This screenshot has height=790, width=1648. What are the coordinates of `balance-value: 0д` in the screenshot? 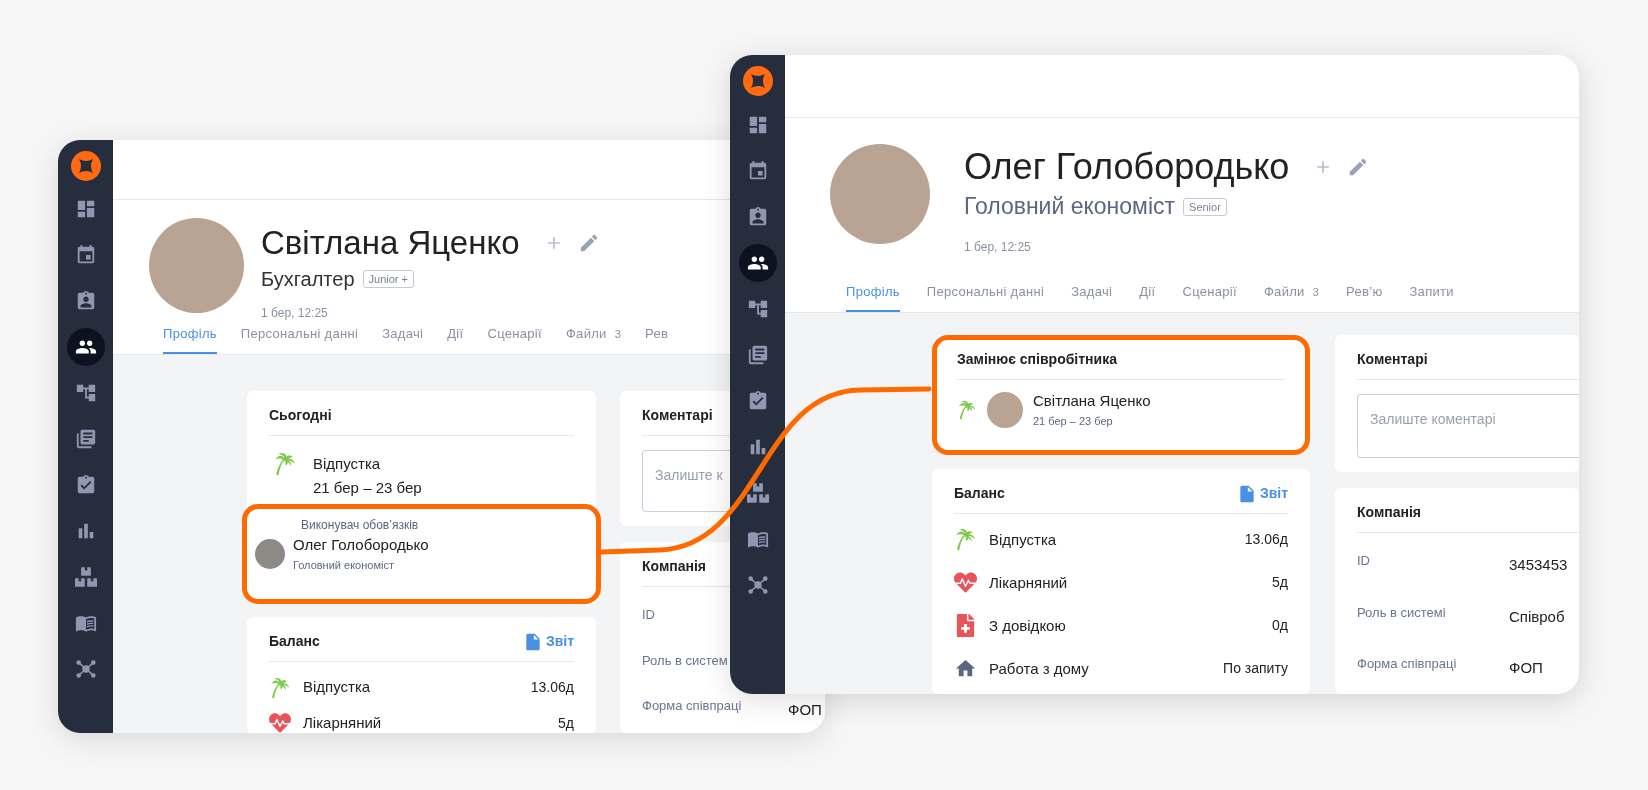 It's located at (1280, 626).